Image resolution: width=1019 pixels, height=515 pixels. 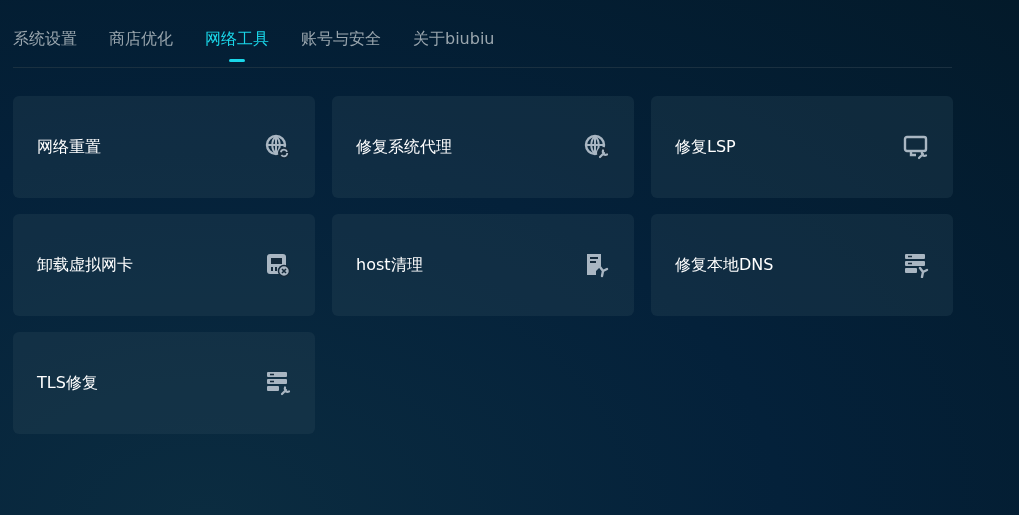 What do you see at coordinates (597, 147) in the screenshot?
I see `globe-wrench-icon` at bounding box center [597, 147].